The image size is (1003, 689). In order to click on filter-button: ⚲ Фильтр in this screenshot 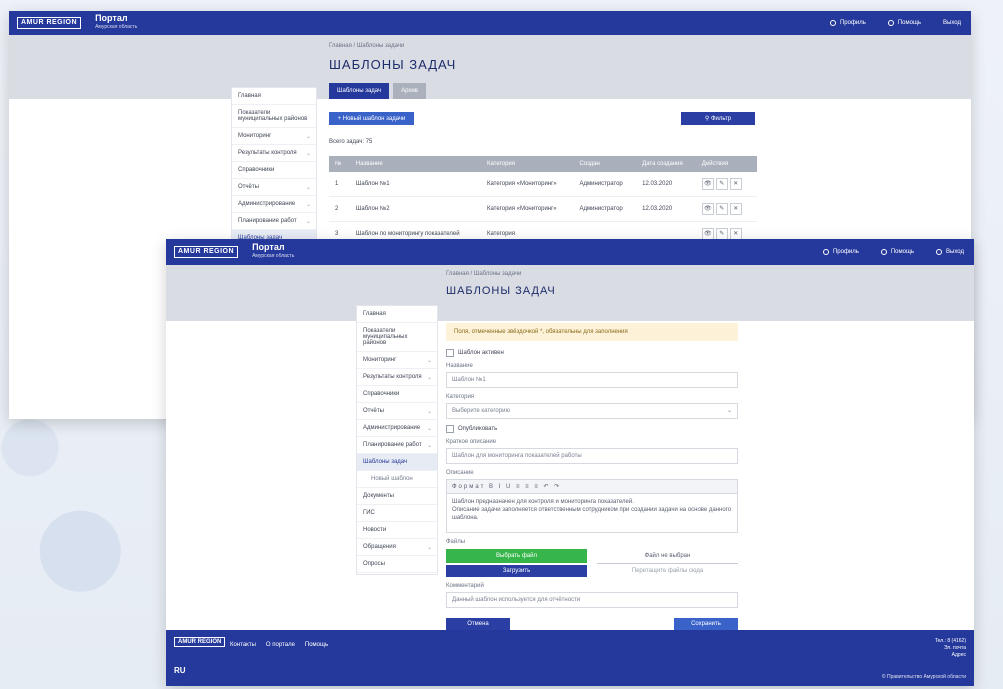, I will do `click(718, 118)`.